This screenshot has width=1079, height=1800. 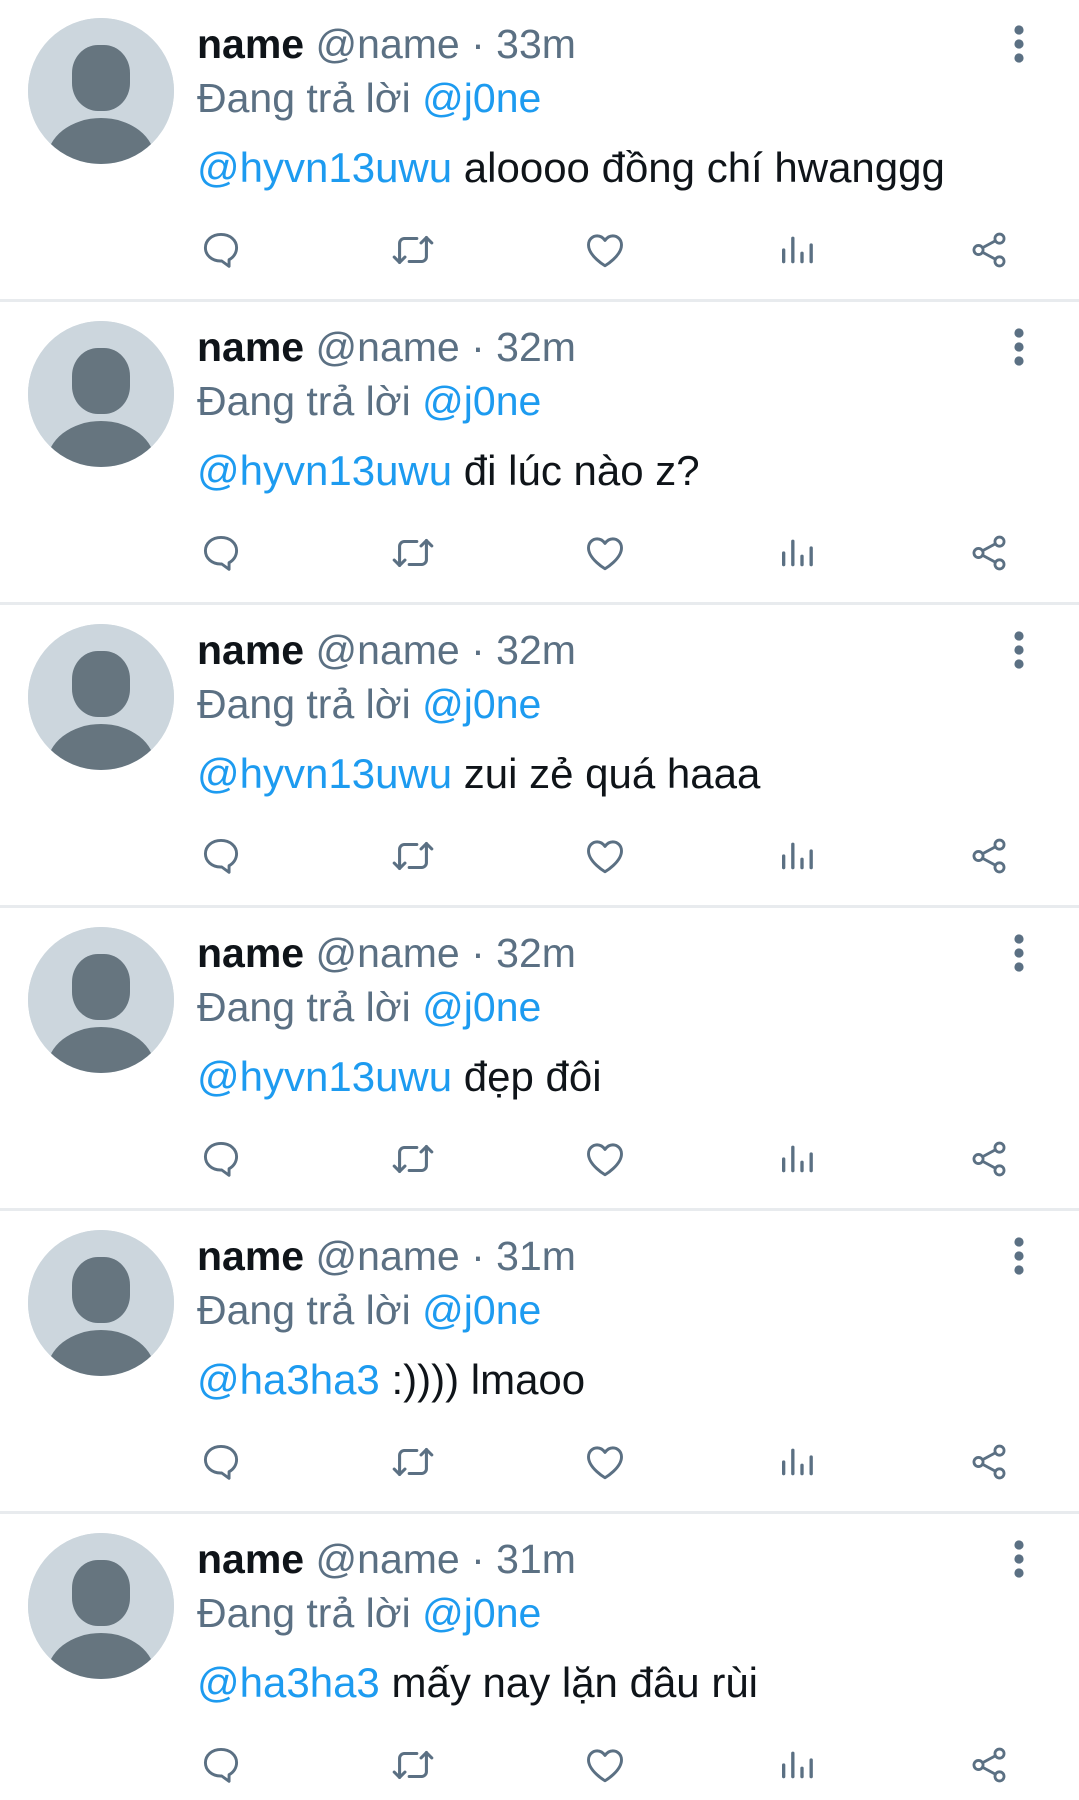 I want to click on retweet-icon, so click(x=413, y=856).